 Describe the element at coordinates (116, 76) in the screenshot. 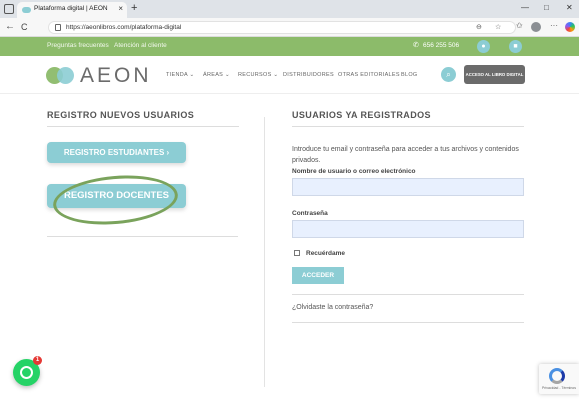

I see `logo-text: AEON` at that location.